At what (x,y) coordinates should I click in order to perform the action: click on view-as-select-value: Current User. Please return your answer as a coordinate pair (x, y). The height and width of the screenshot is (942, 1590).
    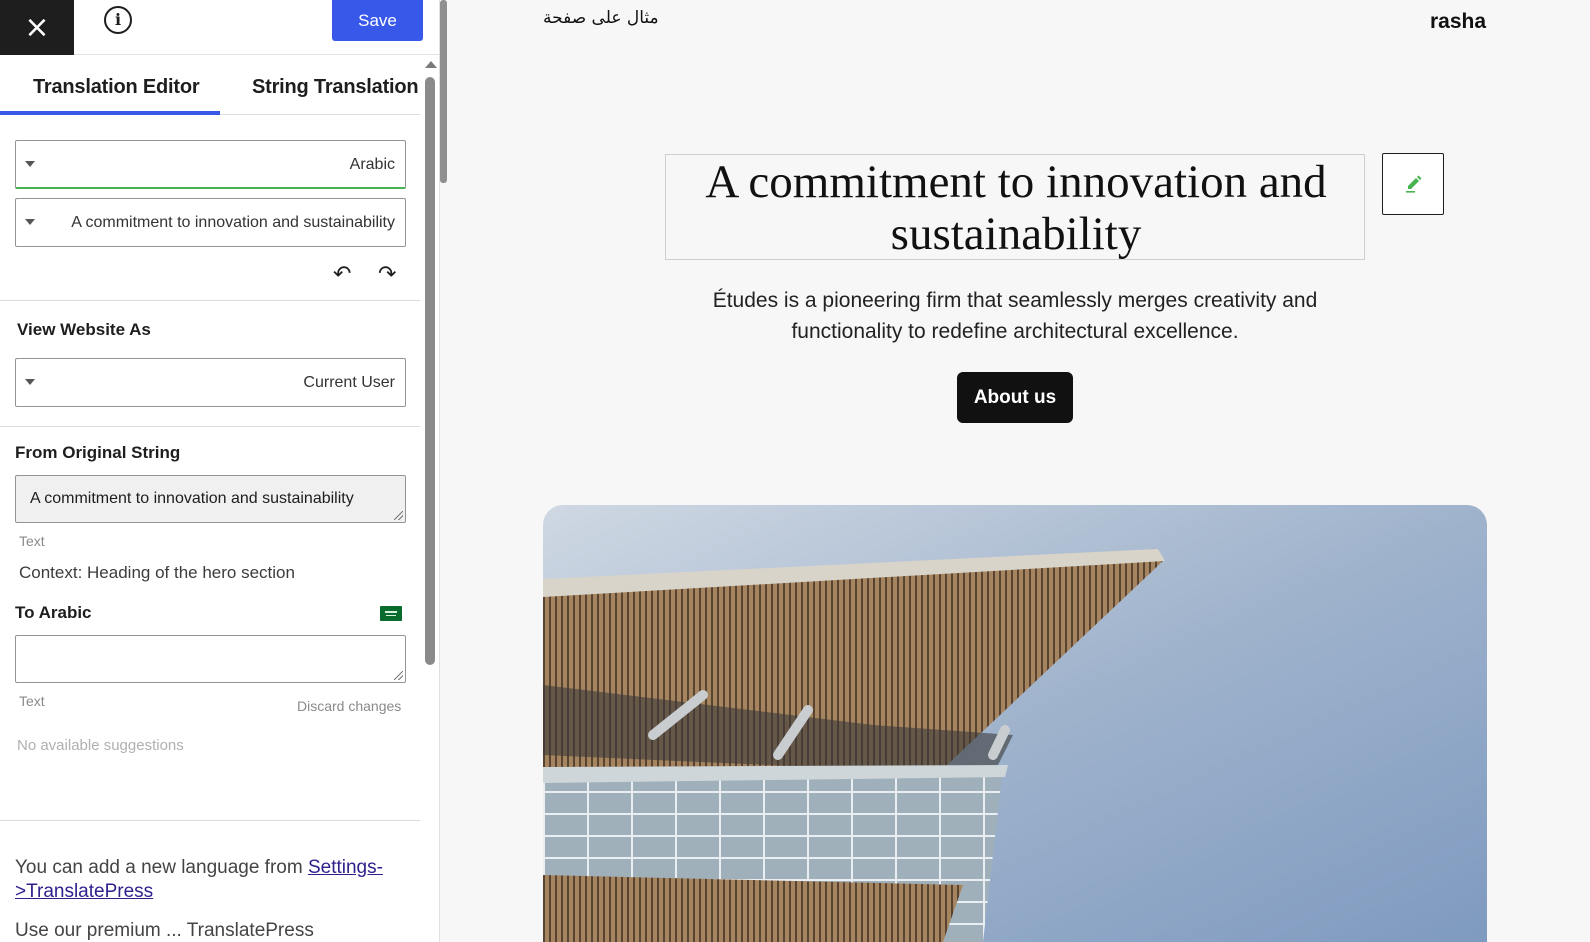
    Looking at the image, I should click on (349, 382).